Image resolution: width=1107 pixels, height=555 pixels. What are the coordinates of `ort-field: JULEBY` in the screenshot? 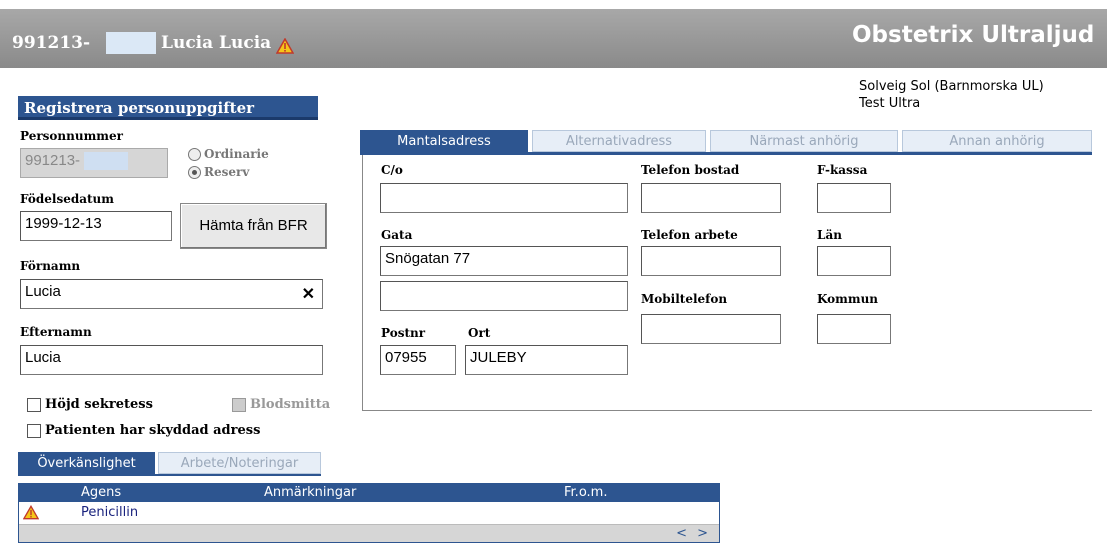 It's located at (546, 360).